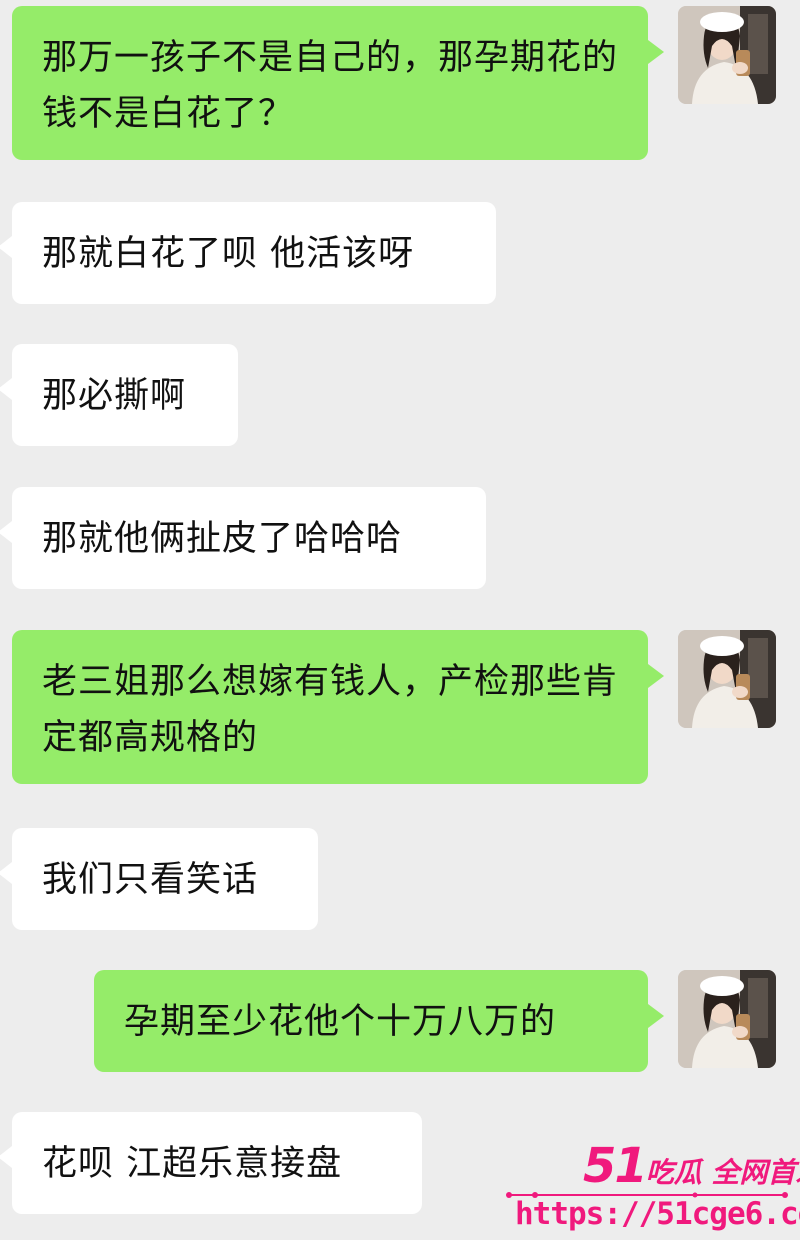  I want to click on message-bubble-incoming: 我们只看笑话, so click(159, 879).